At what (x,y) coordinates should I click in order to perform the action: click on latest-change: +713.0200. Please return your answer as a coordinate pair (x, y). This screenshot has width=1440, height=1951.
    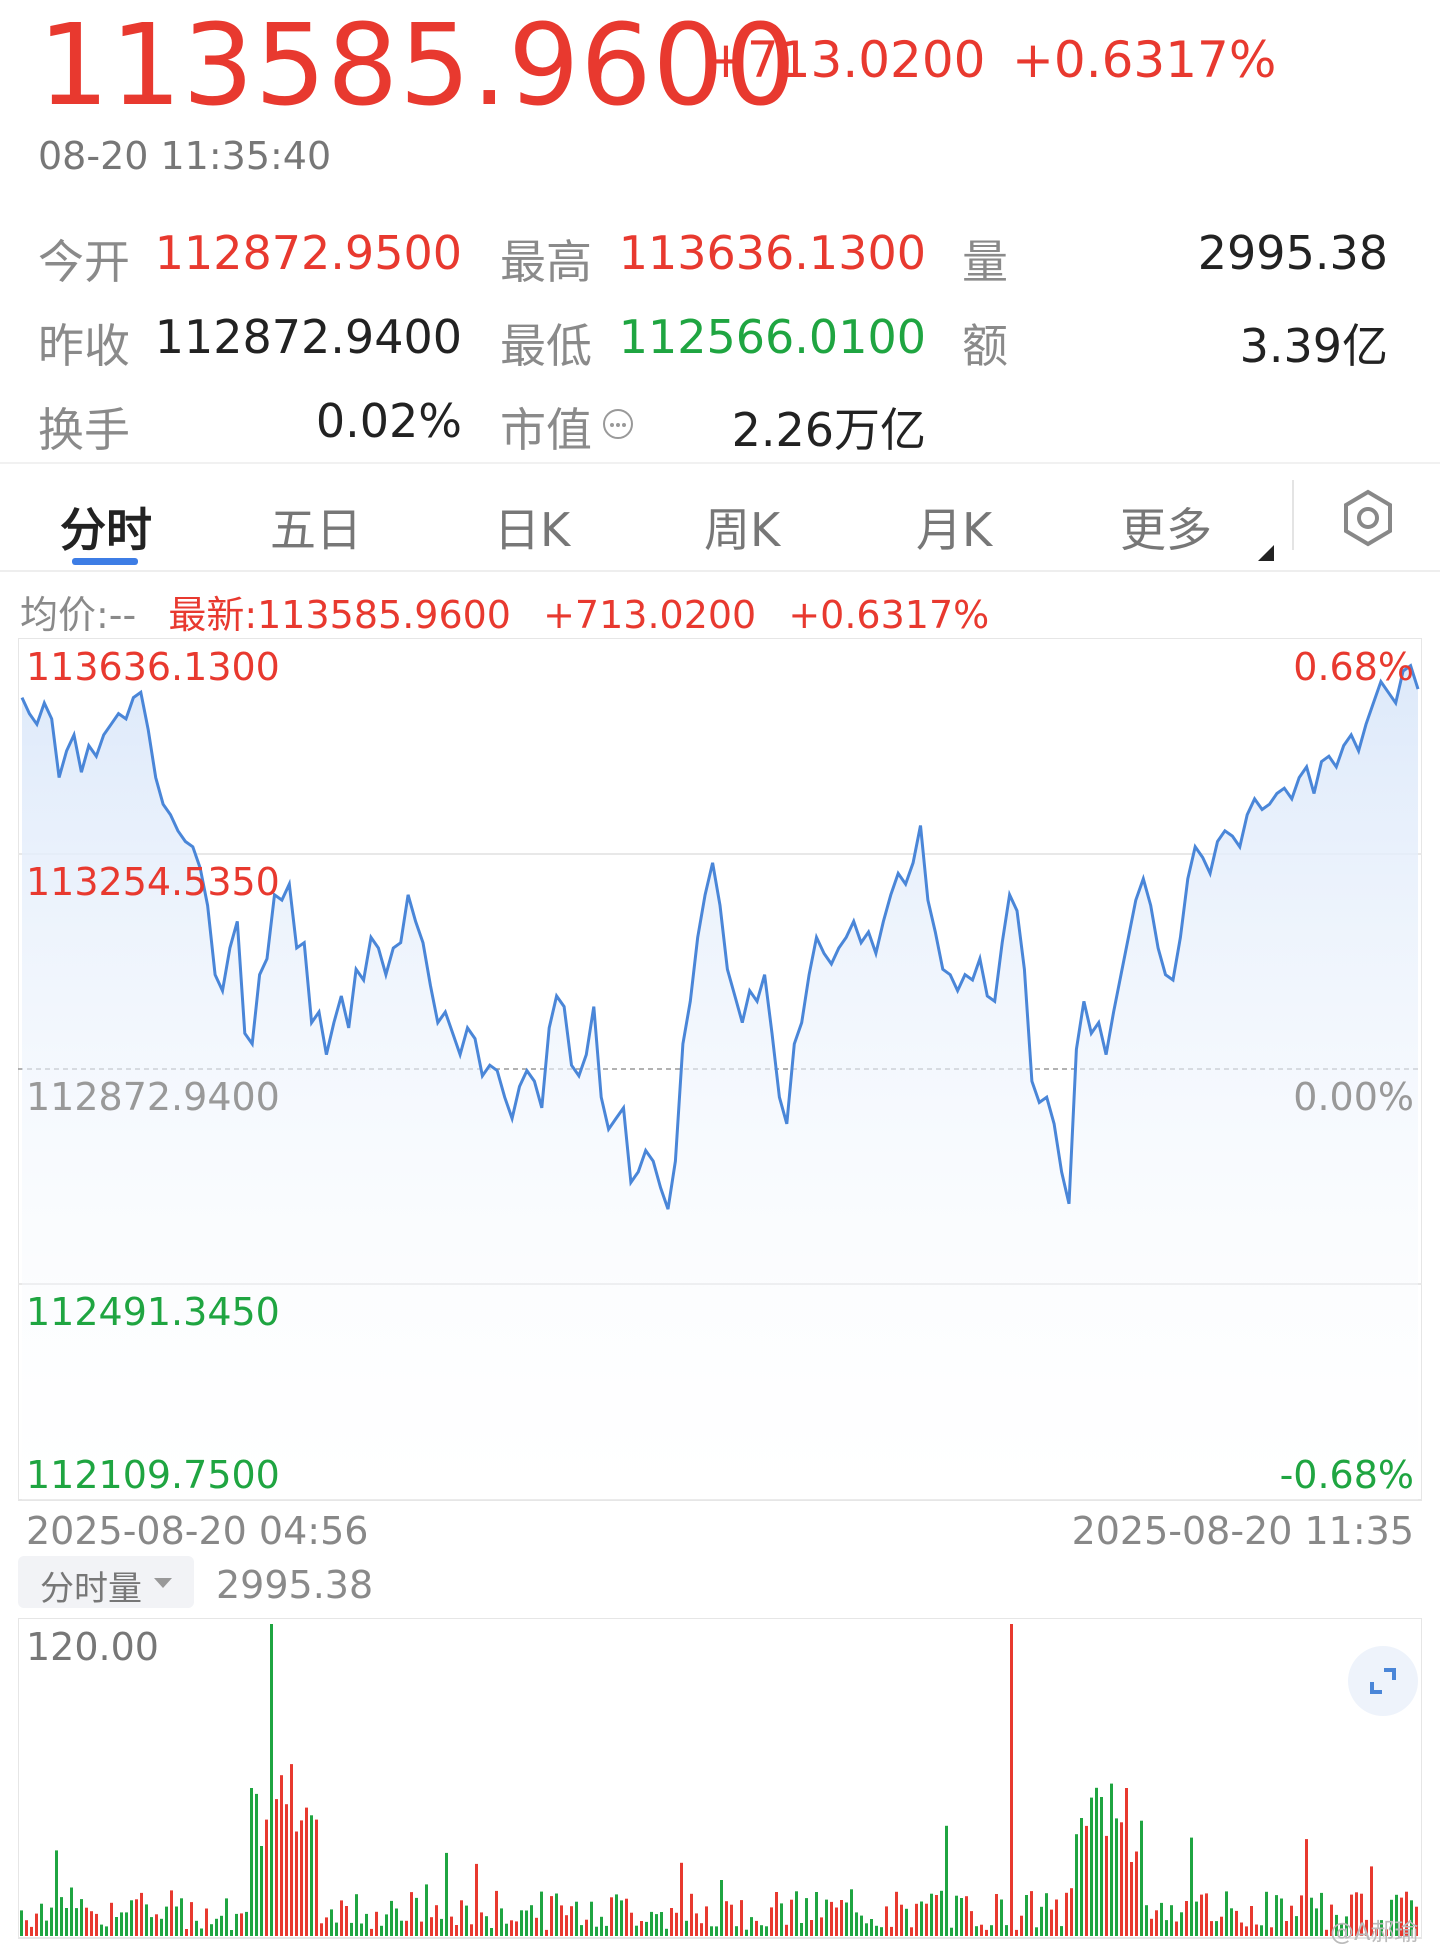
    Looking at the image, I should click on (650, 615).